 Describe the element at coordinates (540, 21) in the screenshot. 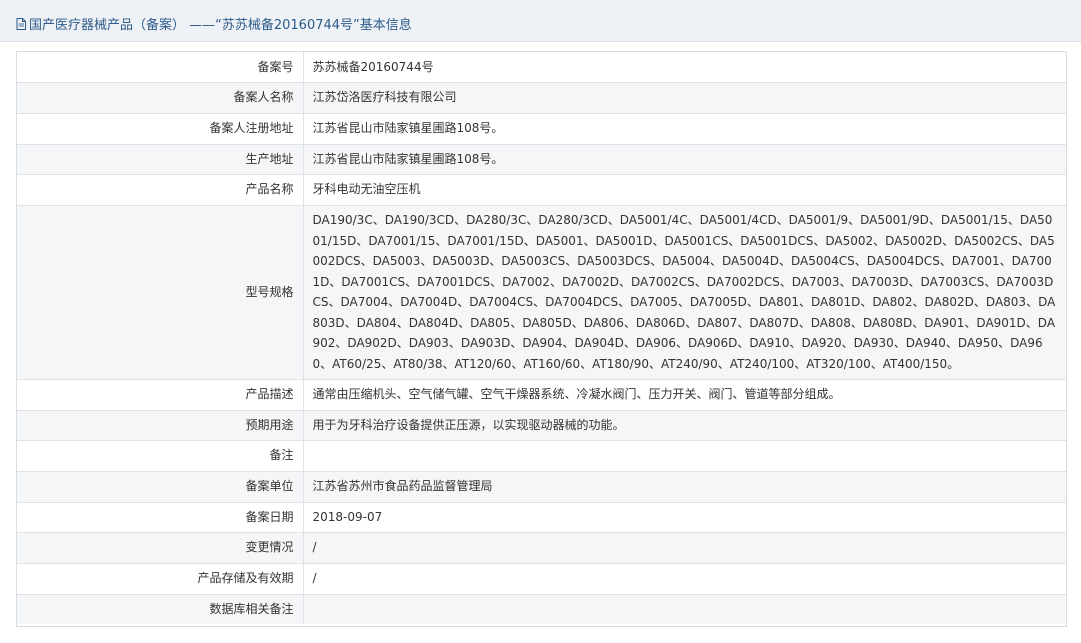

I see `page-header: 国产医疗器械产品（备案） ——“苏苏械备20160744号”基本信息` at that location.